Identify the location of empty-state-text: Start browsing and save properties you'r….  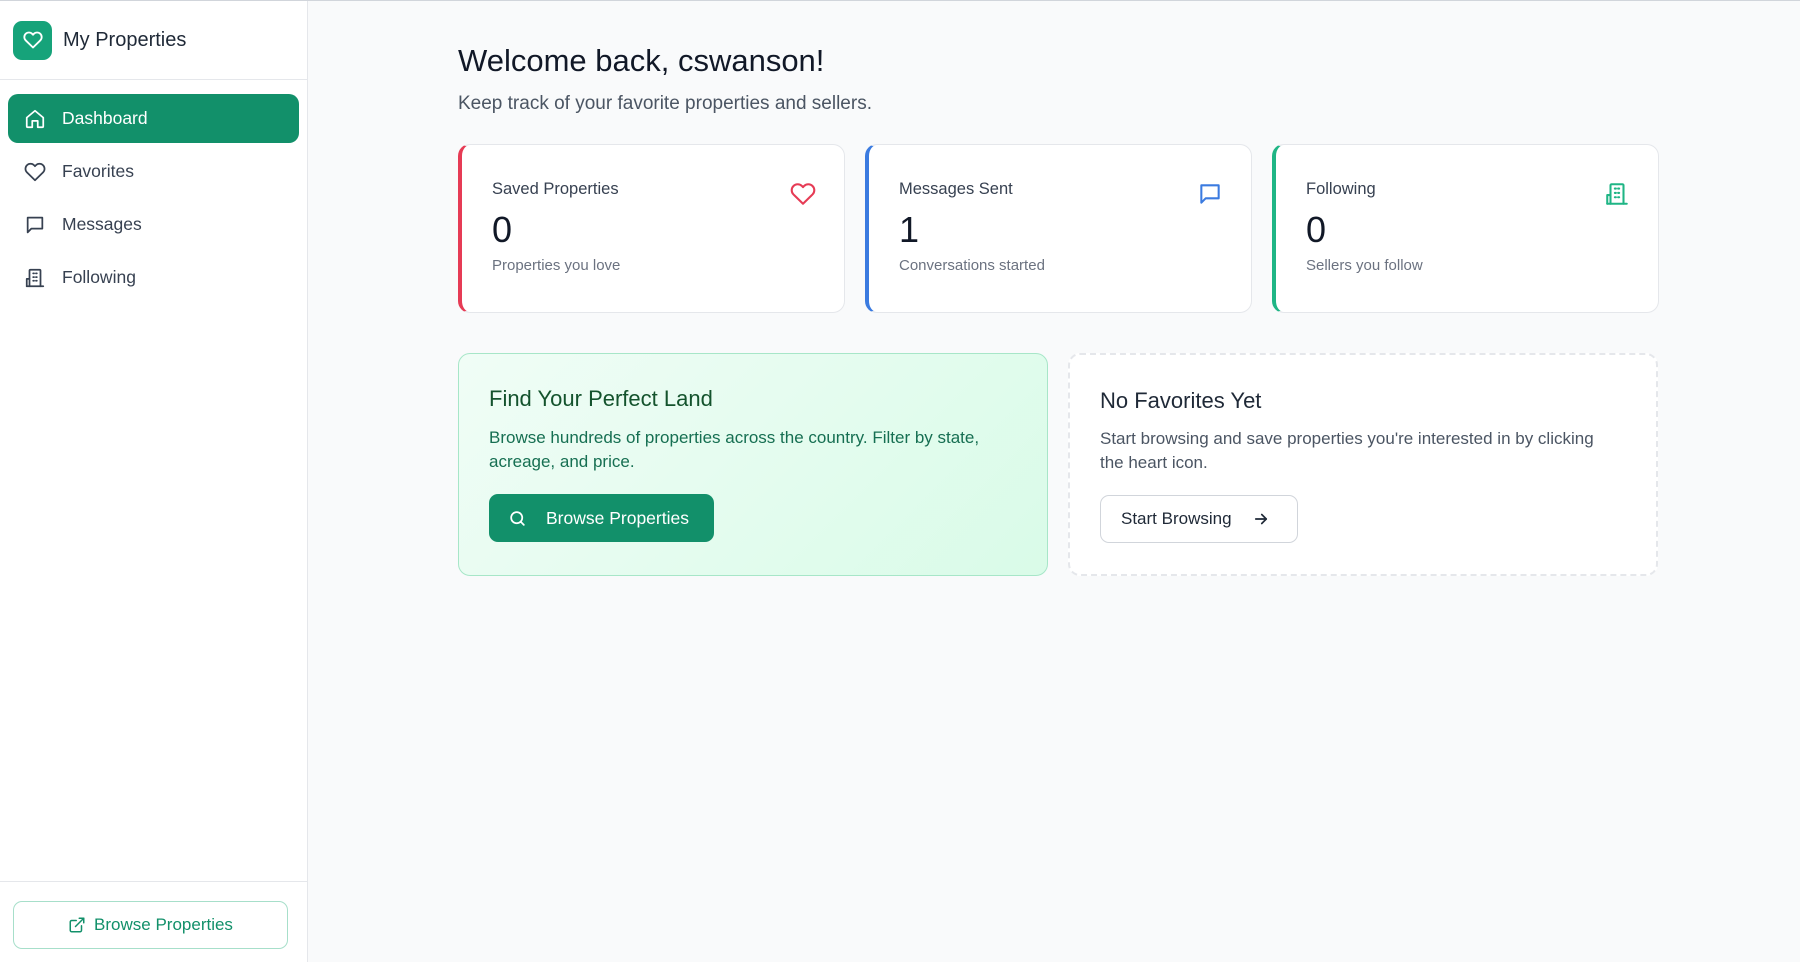
(1347, 450).